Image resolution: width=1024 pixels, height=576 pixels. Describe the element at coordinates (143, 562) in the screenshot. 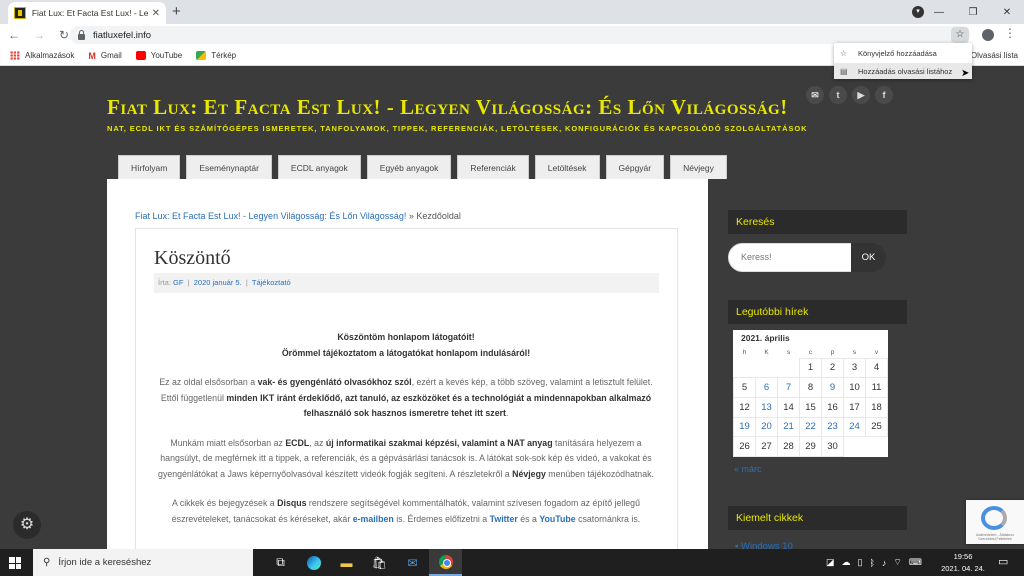

I see `taskbar-search-box: ⚲ Írjon ide a kereséshez` at that location.